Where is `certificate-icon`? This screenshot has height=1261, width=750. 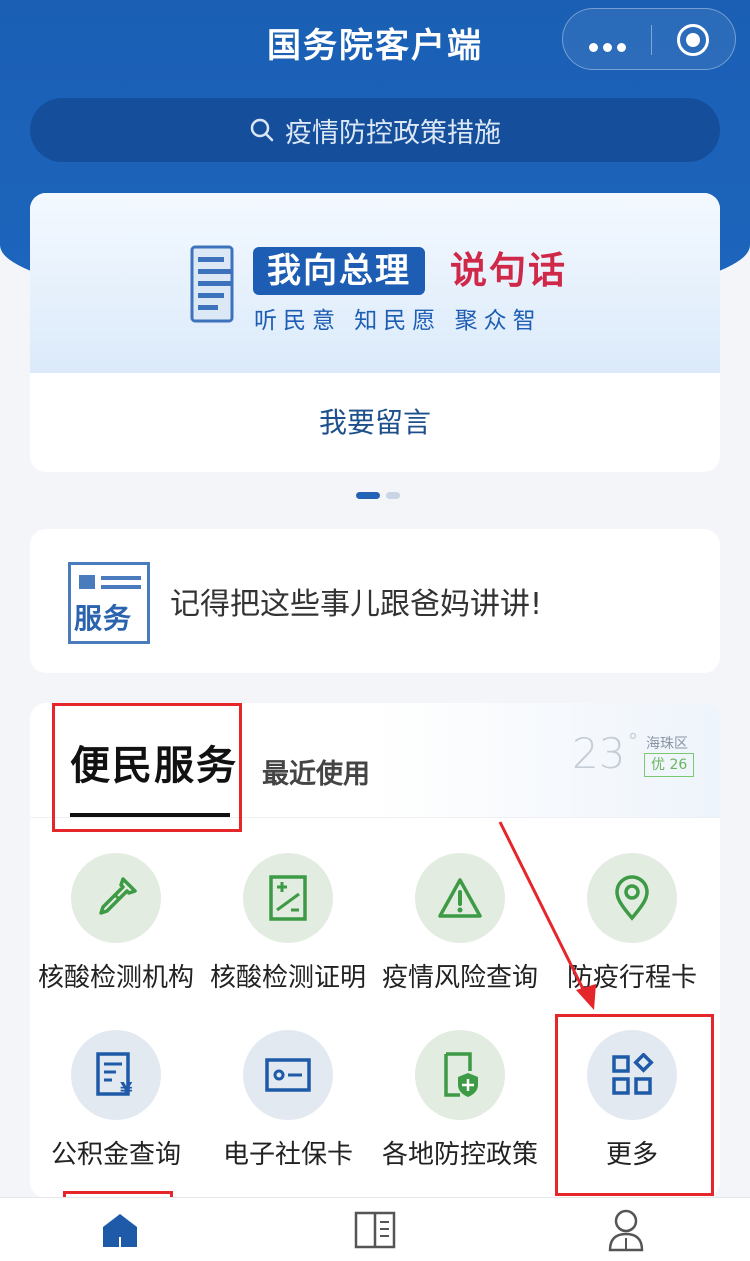
certificate-icon is located at coordinates (288, 898).